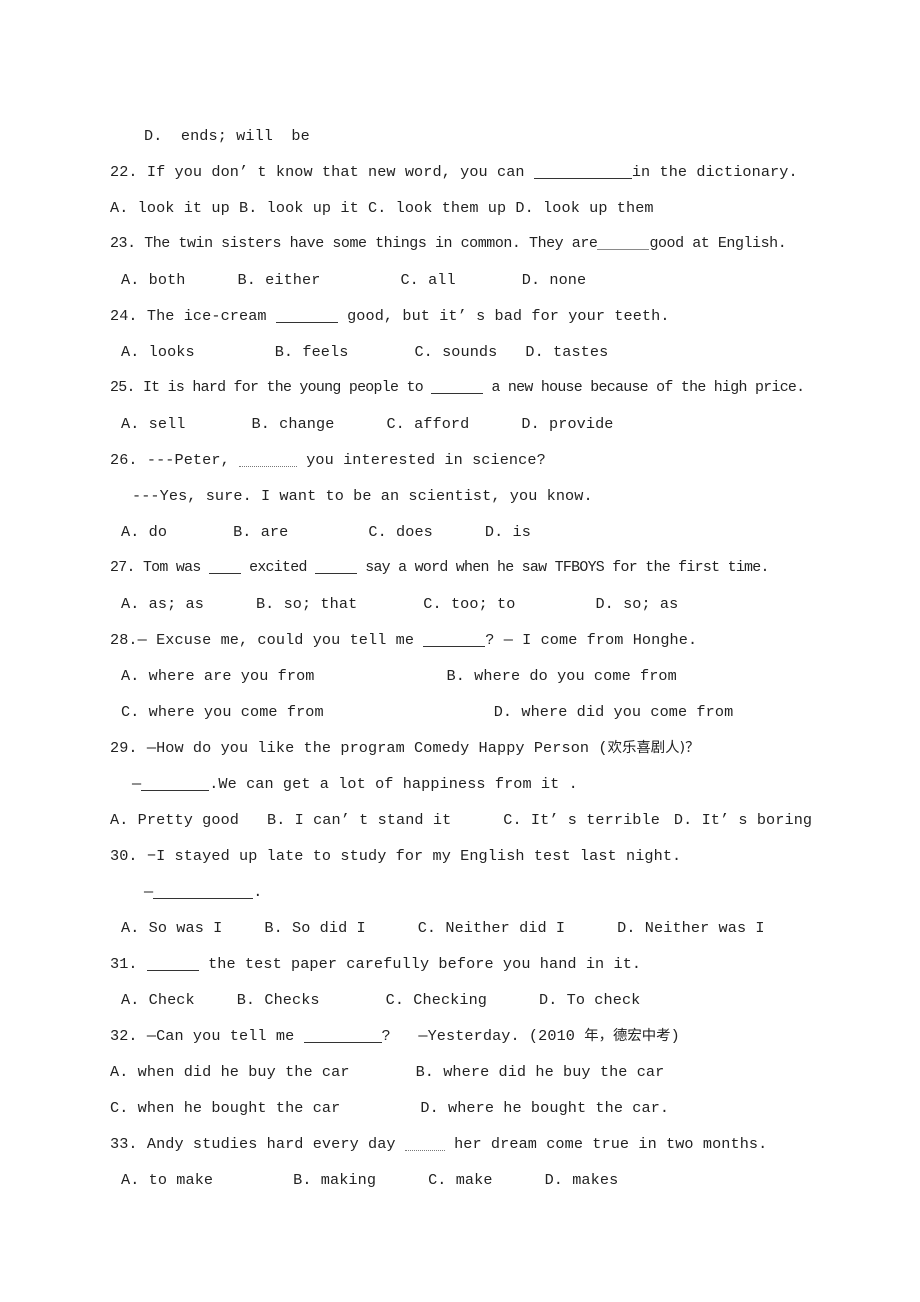  Describe the element at coordinates (218, 676) in the screenshot. I see `q28-option-a: A. where are you from` at that location.